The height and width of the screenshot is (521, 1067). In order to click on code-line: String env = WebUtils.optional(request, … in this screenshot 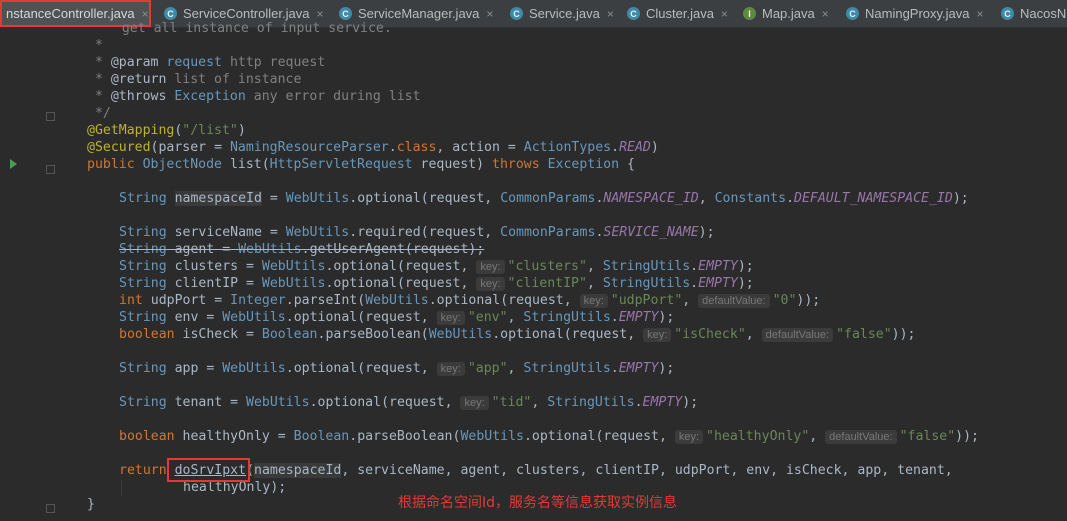, I will do `click(397, 317)`.